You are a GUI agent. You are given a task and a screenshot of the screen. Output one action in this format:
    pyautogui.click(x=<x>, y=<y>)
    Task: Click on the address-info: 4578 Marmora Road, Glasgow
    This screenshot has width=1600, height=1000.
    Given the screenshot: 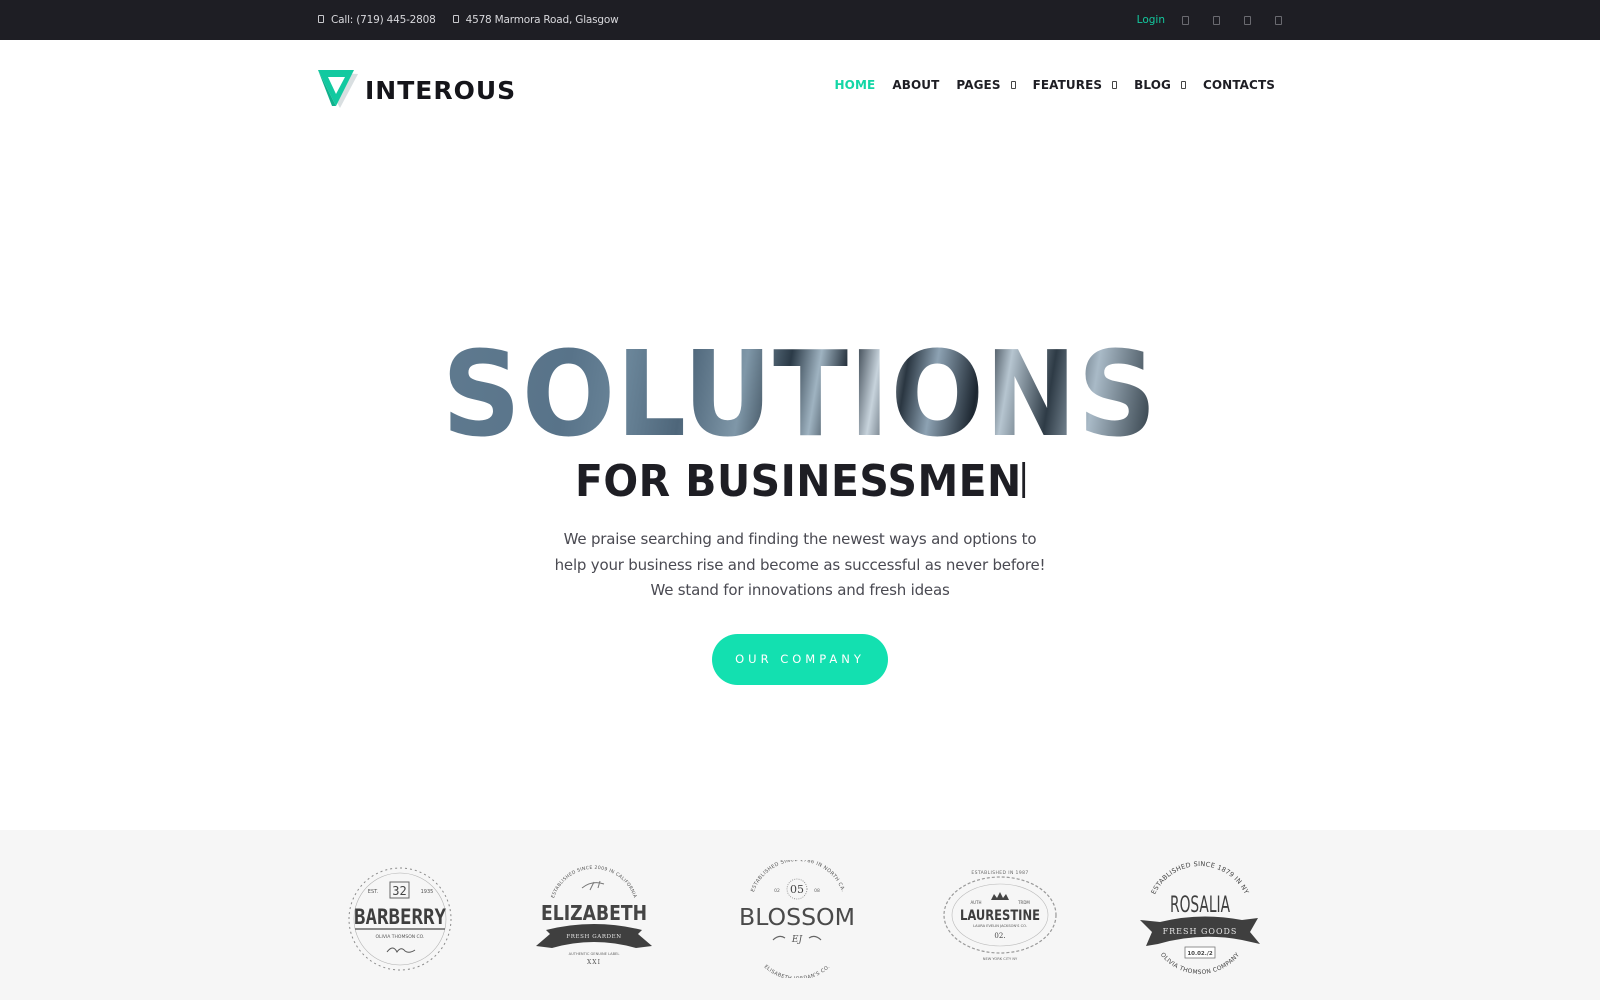 What is the action you would take?
    pyautogui.click(x=535, y=20)
    